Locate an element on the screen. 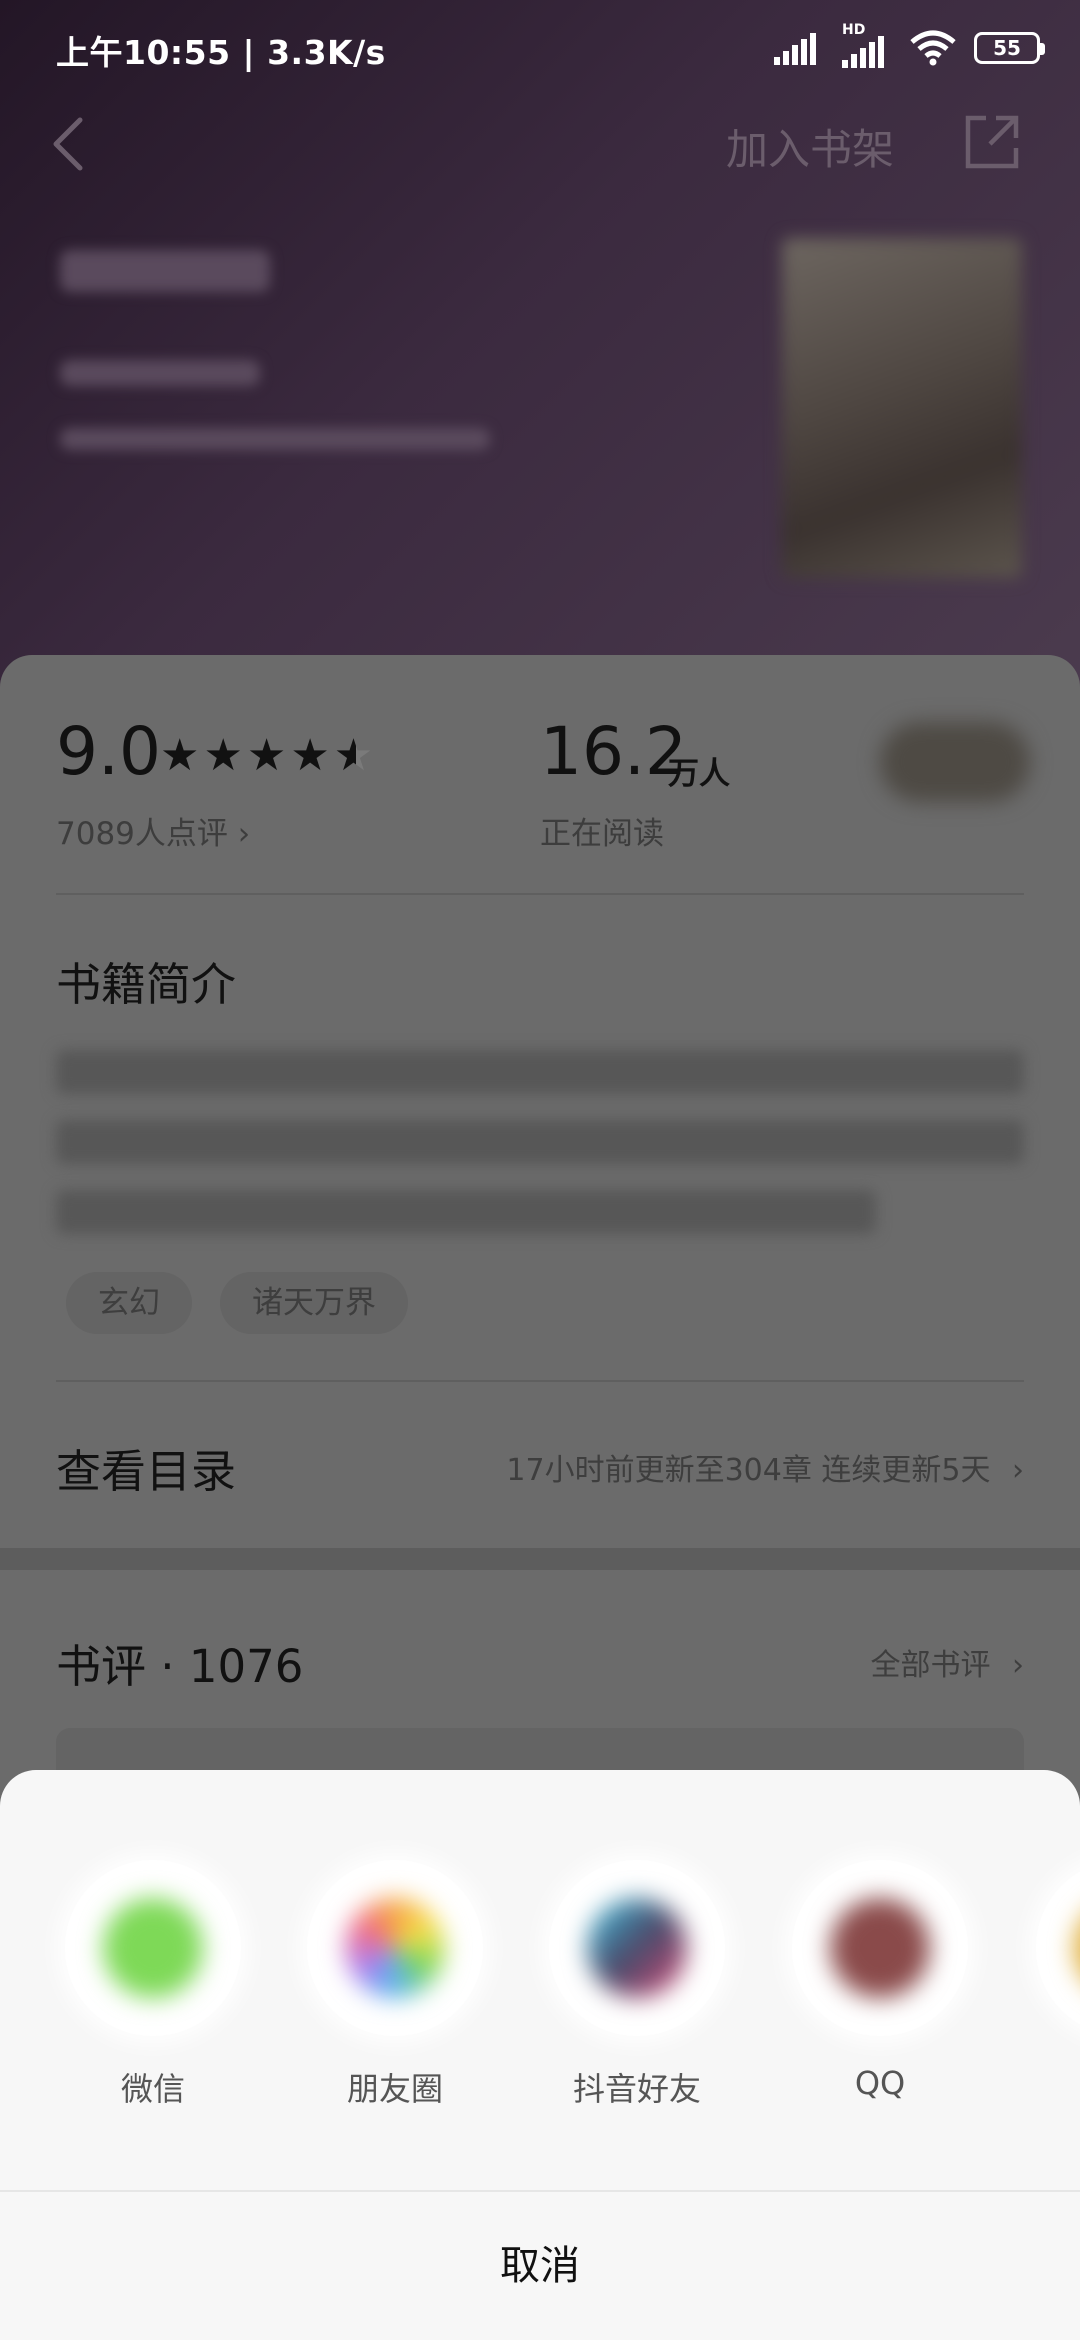  review-count-text: 7089人点评 is located at coordinates (142, 834).